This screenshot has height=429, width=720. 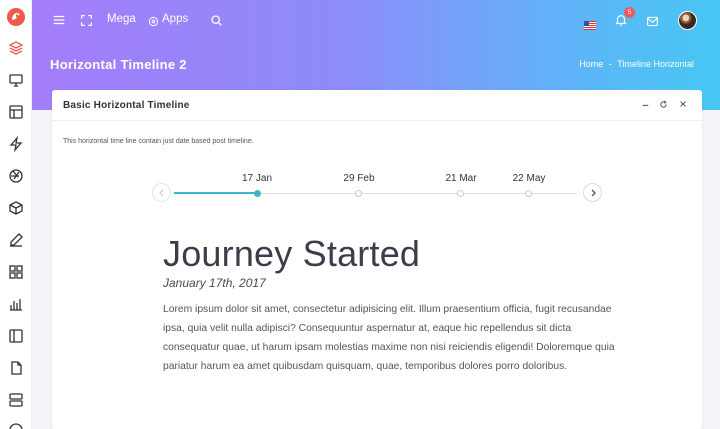 What do you see at coordinates (590, 22) in the screenshot?
I see `flag-icon` at bounding box center [590, 22].